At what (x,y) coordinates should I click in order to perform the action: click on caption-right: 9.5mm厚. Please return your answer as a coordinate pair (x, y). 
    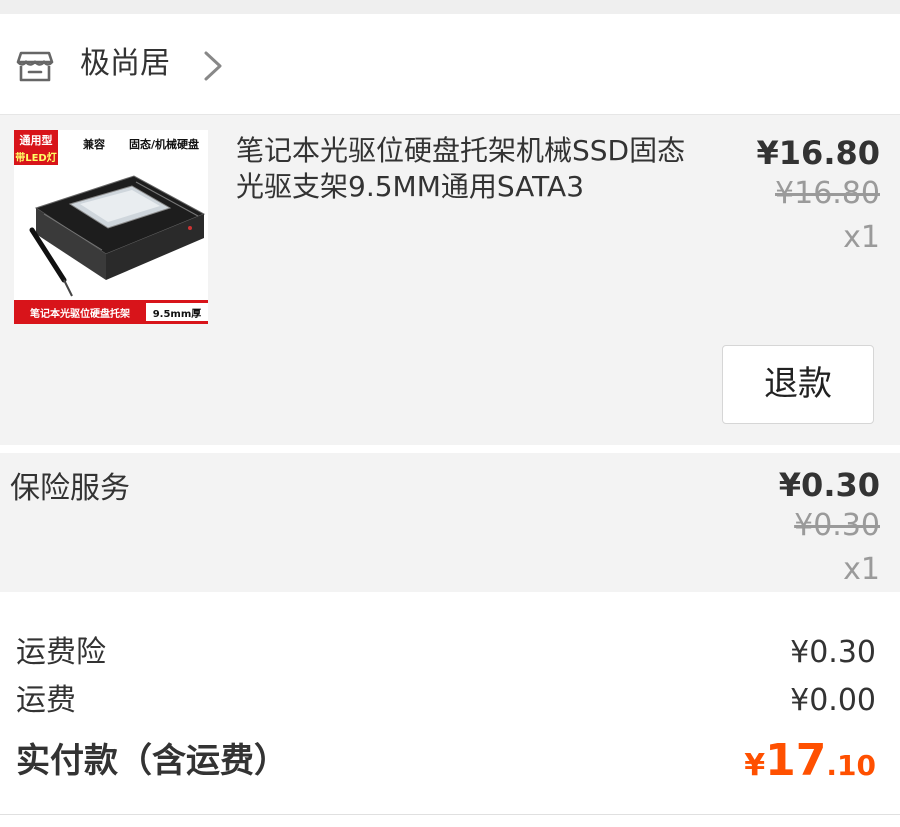
    Looking at the image, I should click on (177, 314).